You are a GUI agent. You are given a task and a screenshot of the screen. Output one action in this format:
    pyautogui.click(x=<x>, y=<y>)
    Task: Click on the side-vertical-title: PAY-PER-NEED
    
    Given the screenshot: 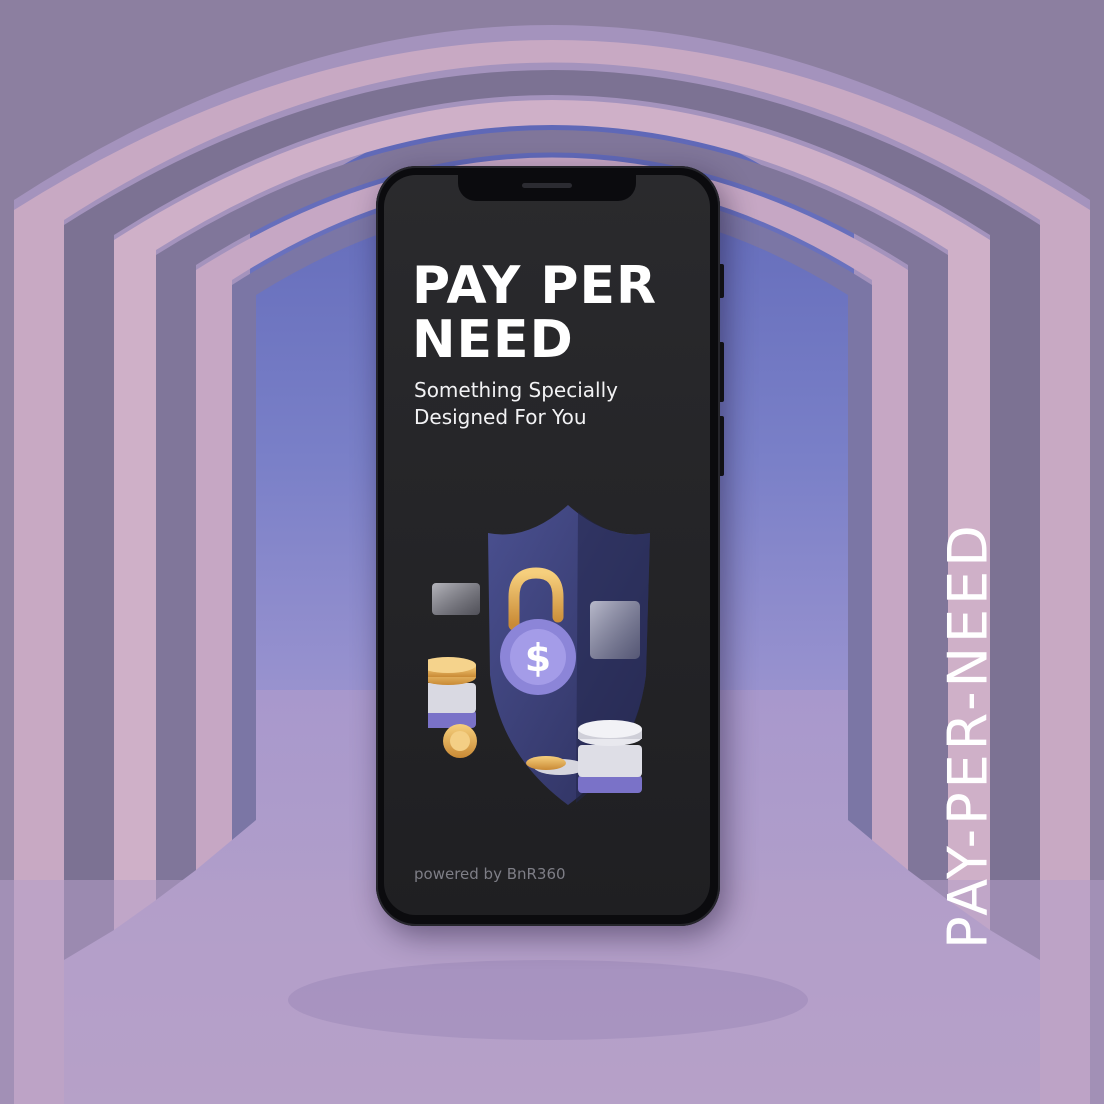 What is the action you would take?
    pyautogui.click(x=968, y=735)
    